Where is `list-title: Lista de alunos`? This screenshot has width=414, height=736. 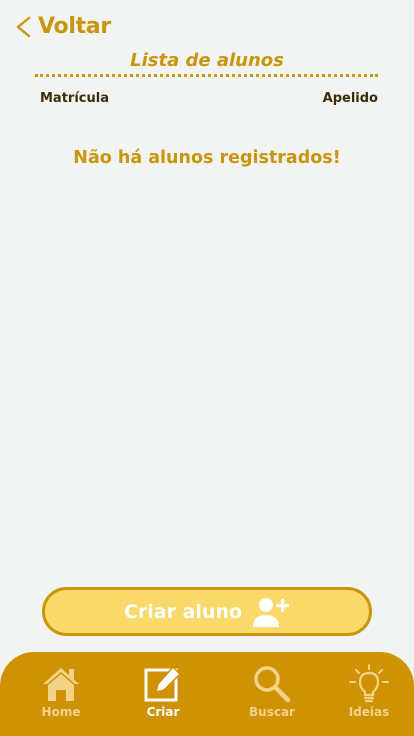 list-title: Lista de alunos is located at coordinates (207, 60).